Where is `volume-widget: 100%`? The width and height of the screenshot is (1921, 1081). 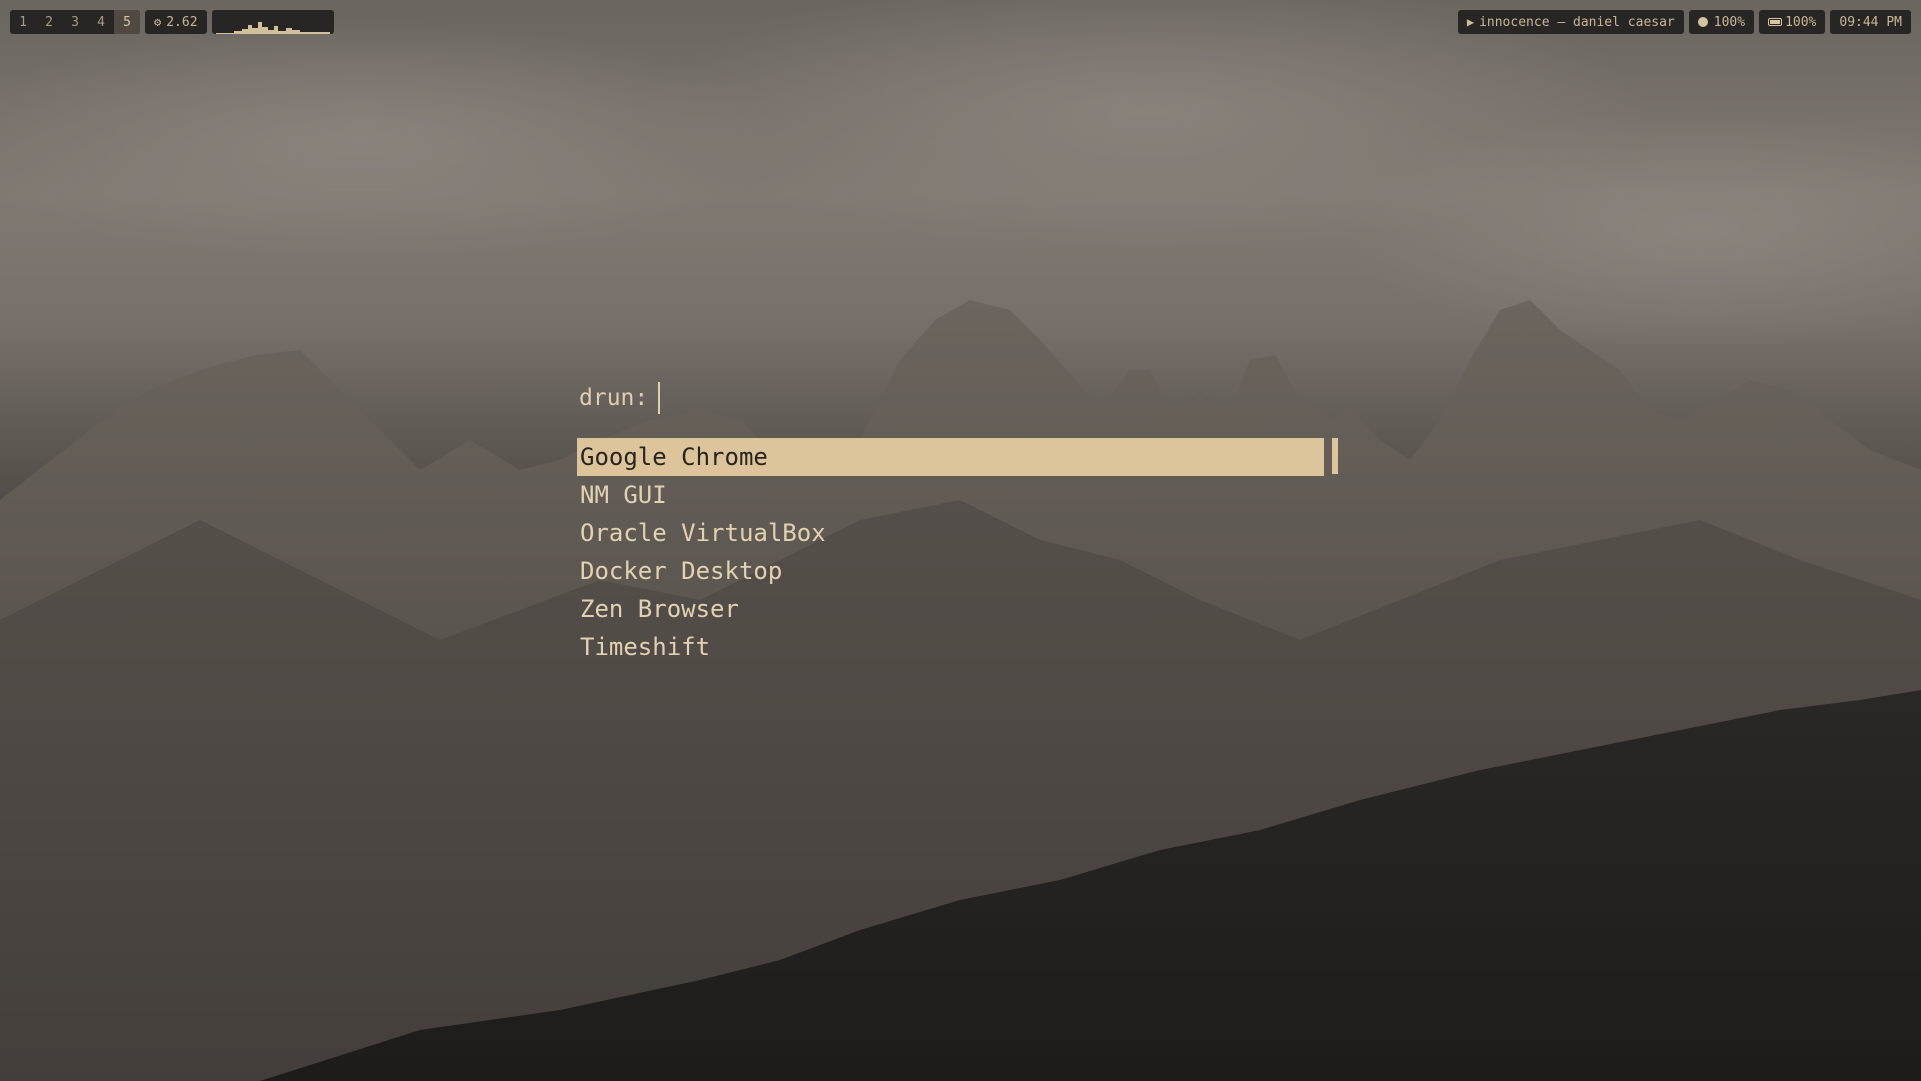 volume-widget: 100% is located at coordinates (1721, 22).